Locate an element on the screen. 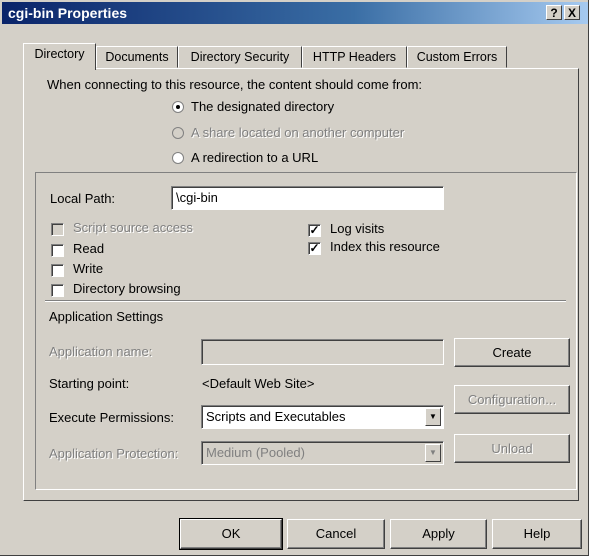 This screenshot has width=590, height=556. radio-designated-directory-label: The designated directory is located at coordinates (263, 106).